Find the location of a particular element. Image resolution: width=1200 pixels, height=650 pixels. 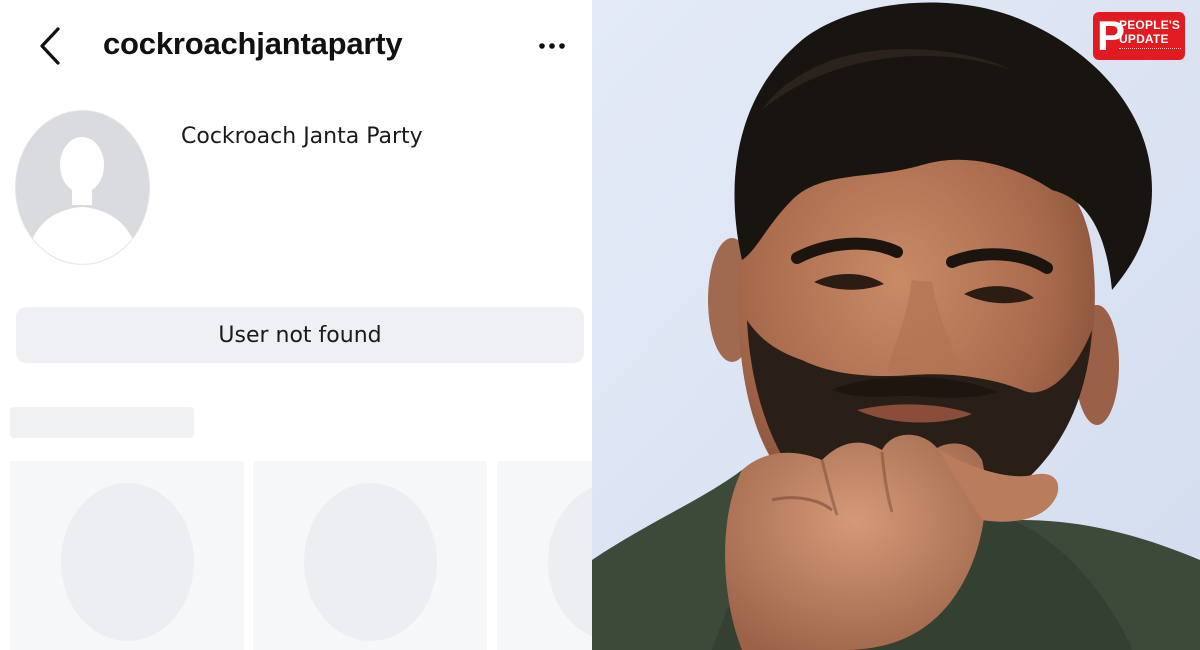

user-not-found-button: User not found is located at coordinates (300, 335).